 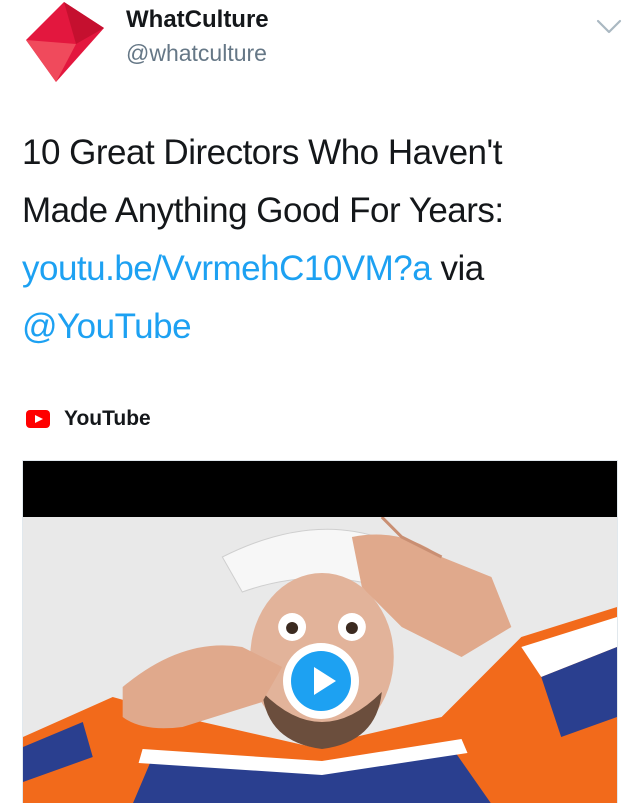 I want to click on card-source: YouTube, so click(x=88, y=419).